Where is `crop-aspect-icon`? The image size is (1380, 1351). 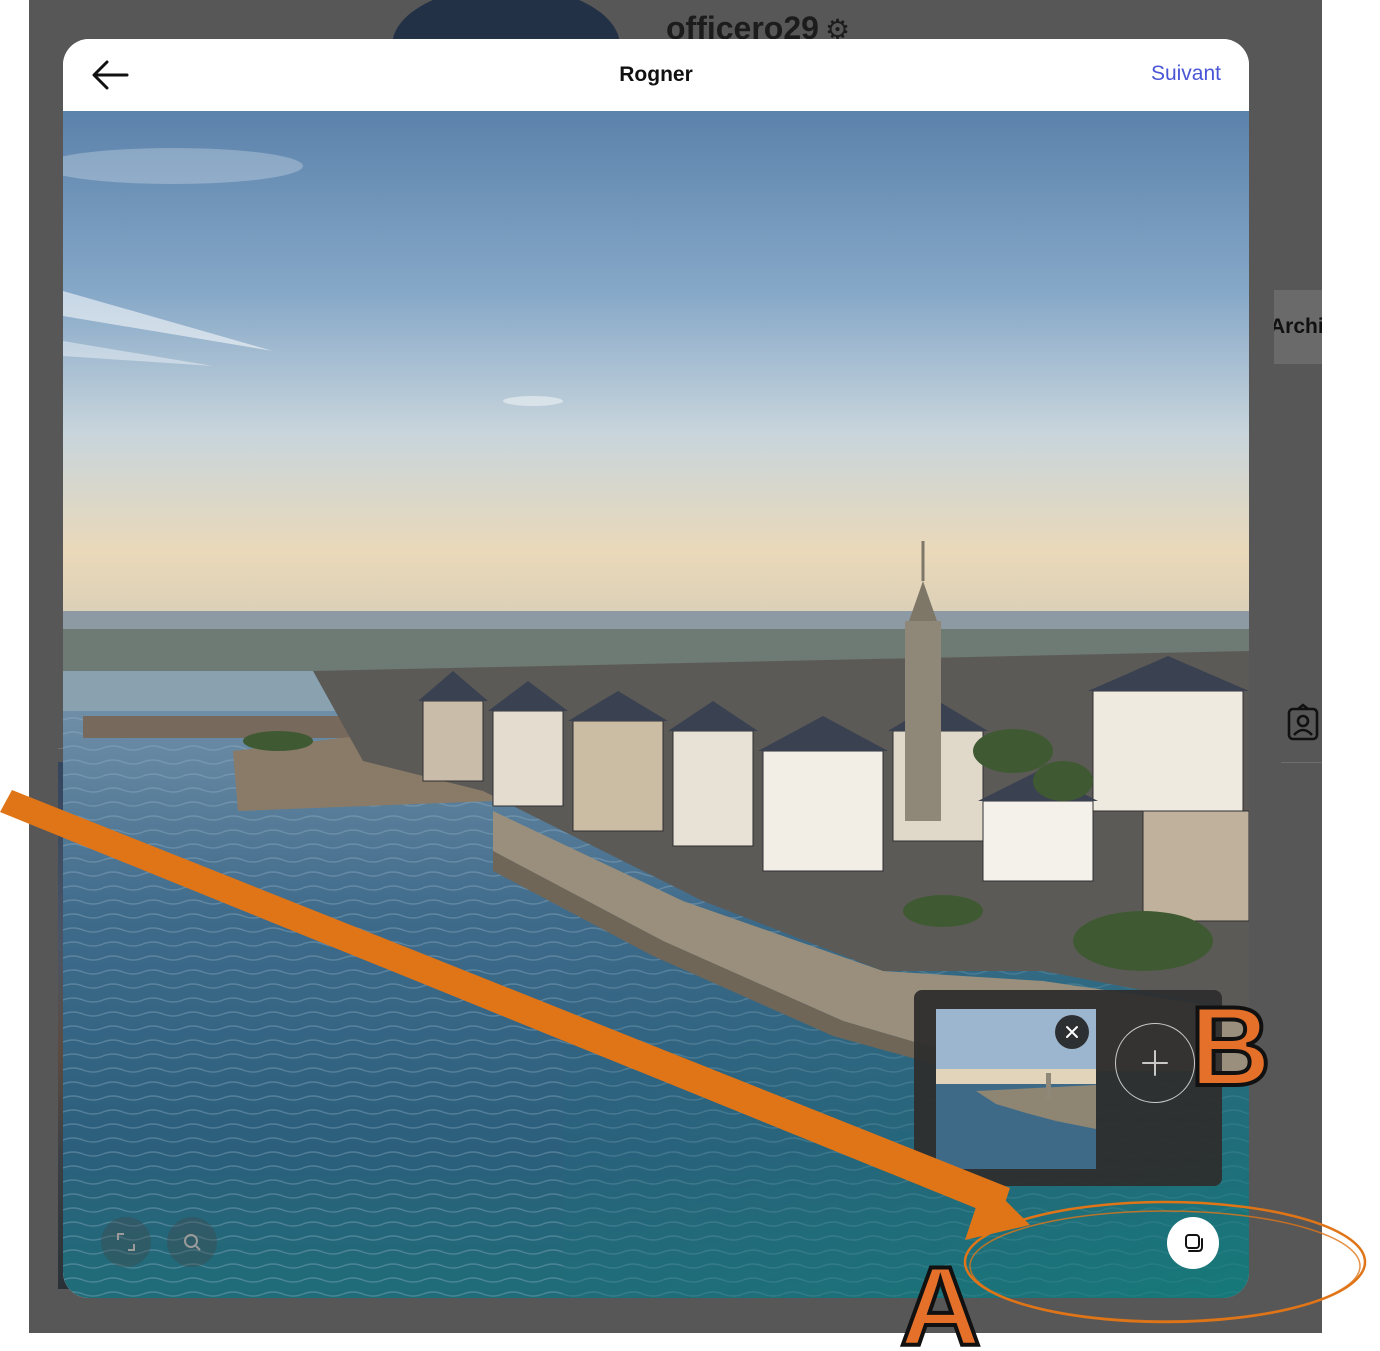
crop-aspect-icon is located at coordinates (126, 1242).